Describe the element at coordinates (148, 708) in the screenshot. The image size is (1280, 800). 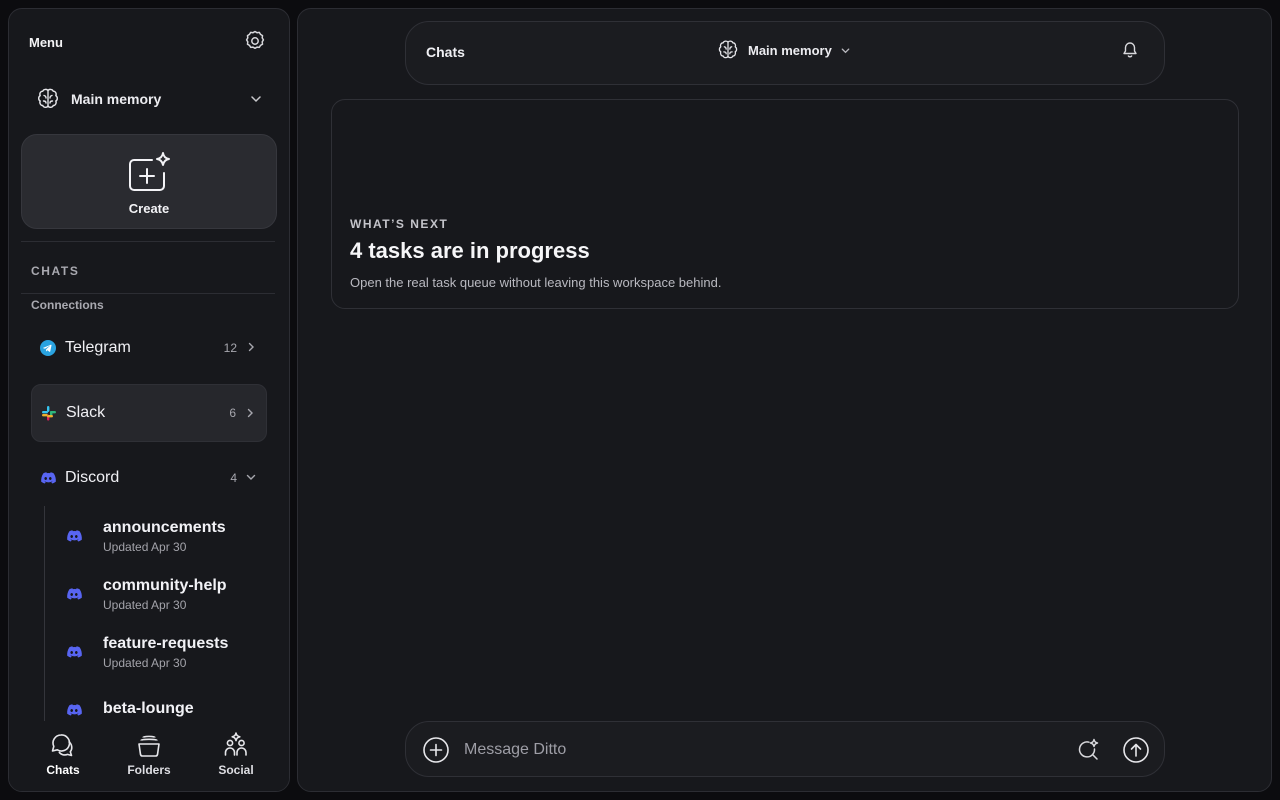
I see `channel-name: beta-lounge` at that location.